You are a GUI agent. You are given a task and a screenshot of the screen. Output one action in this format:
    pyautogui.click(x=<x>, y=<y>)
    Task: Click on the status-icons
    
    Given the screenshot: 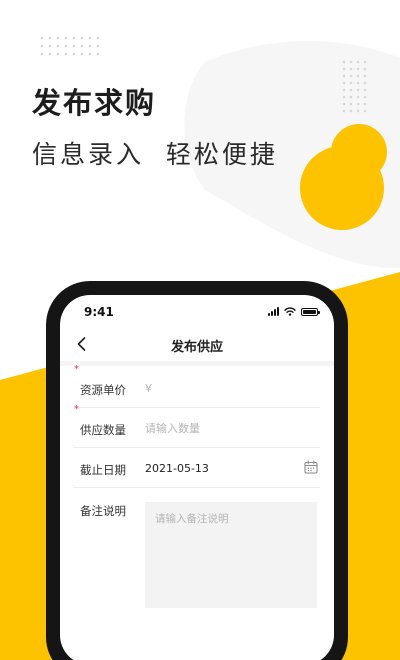 What is the action you would take?
    pyautogui.click(x=294, y=311)
    